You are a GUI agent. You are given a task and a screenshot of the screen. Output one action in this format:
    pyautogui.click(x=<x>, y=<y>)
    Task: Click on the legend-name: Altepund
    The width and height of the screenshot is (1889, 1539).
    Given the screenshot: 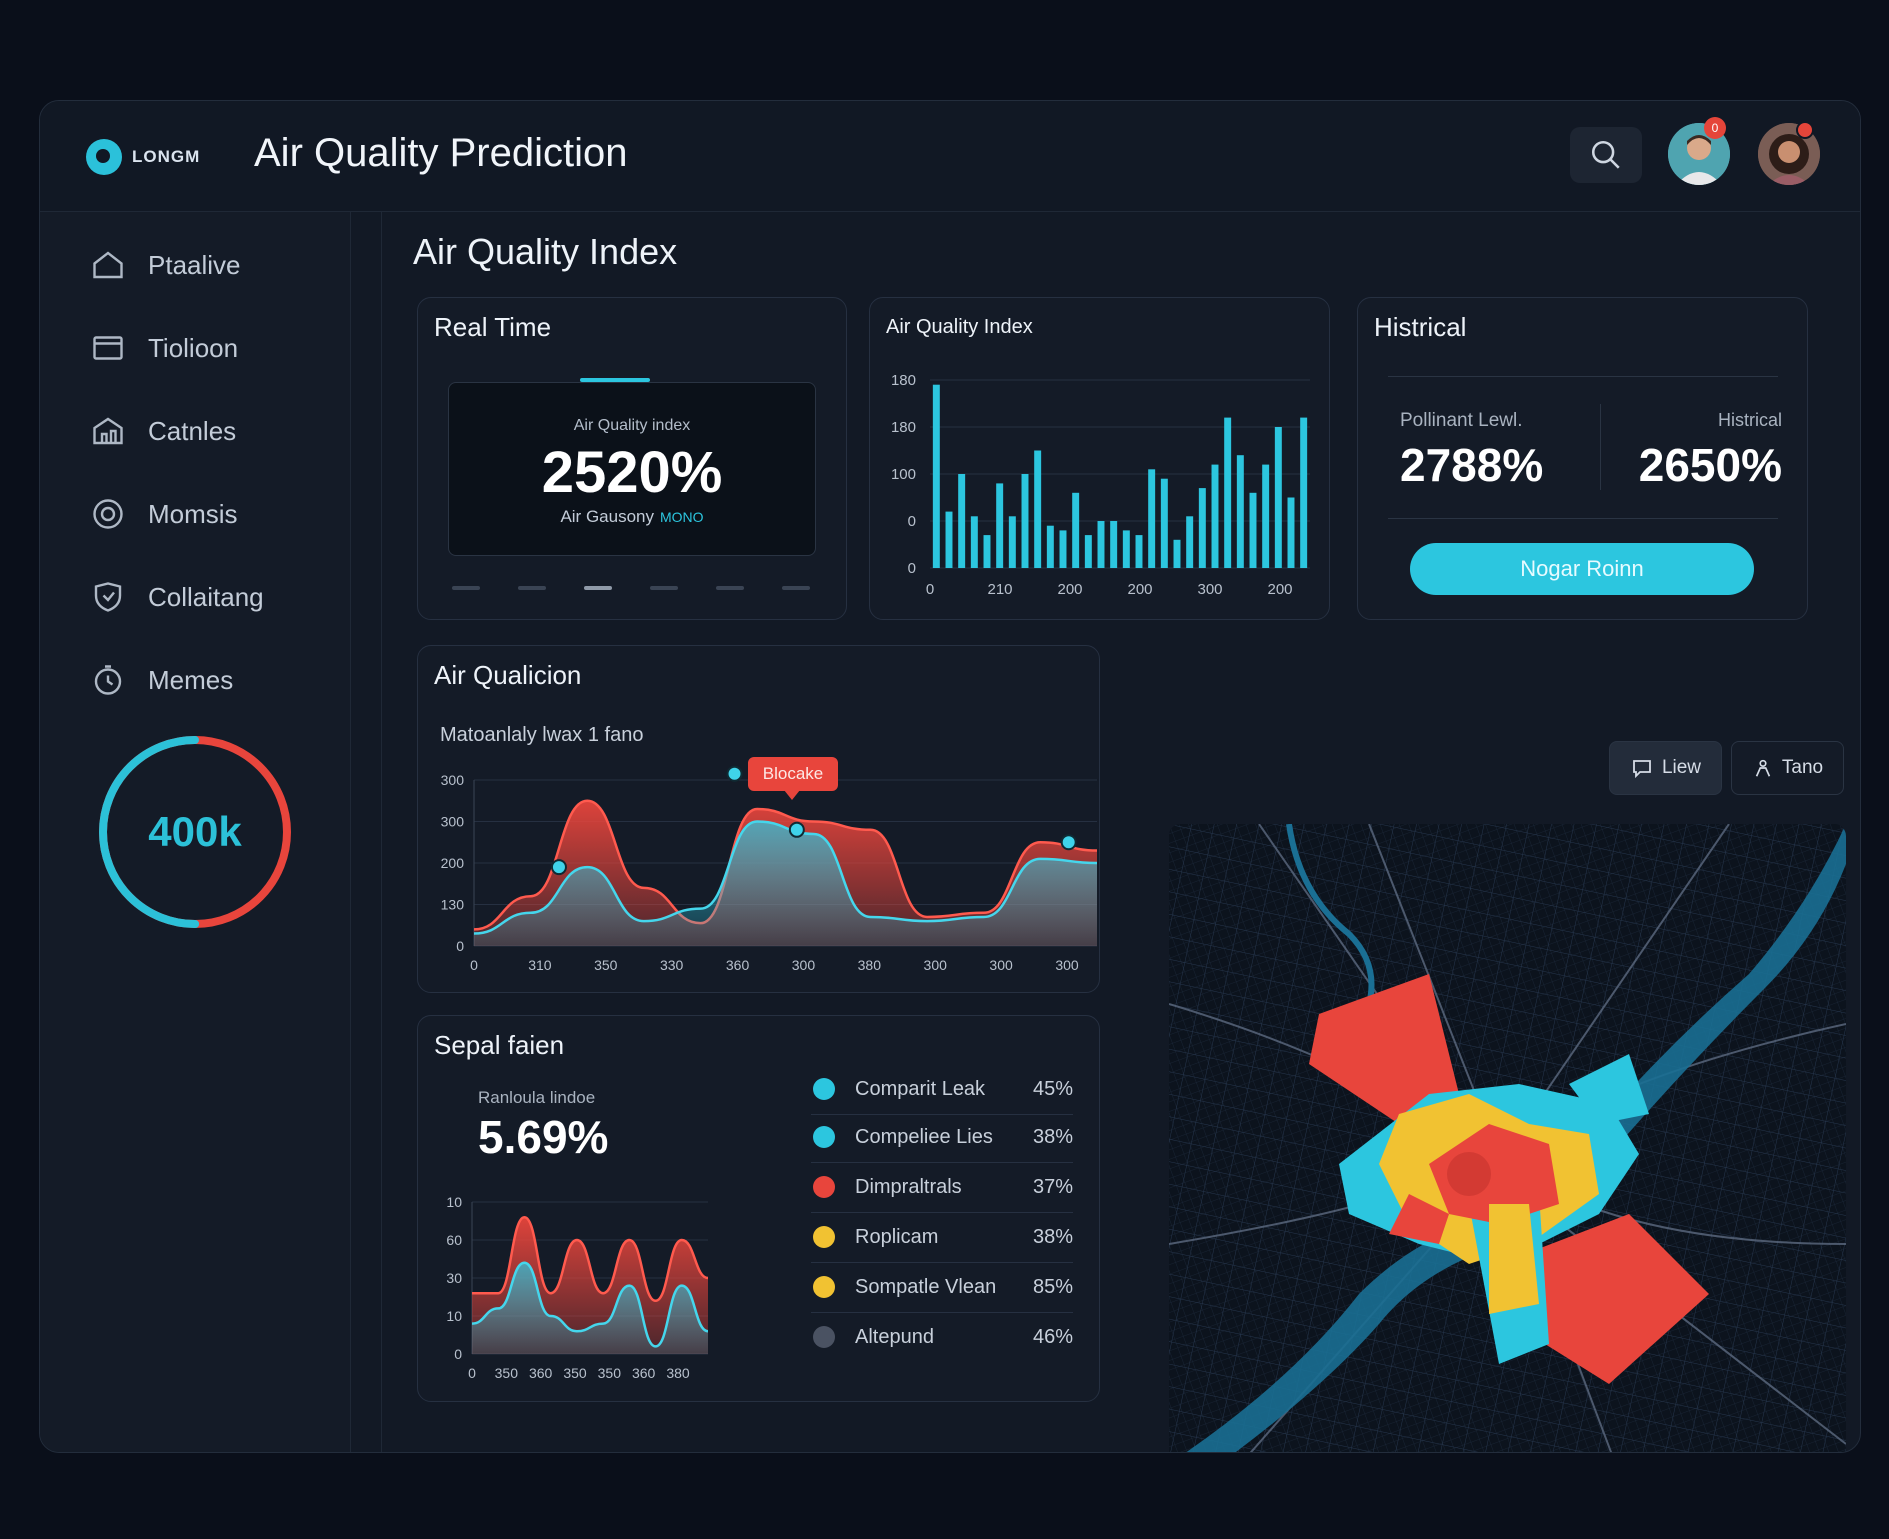 What is the action you would take?
    pyautogui.click(x=894, y=1336)
    